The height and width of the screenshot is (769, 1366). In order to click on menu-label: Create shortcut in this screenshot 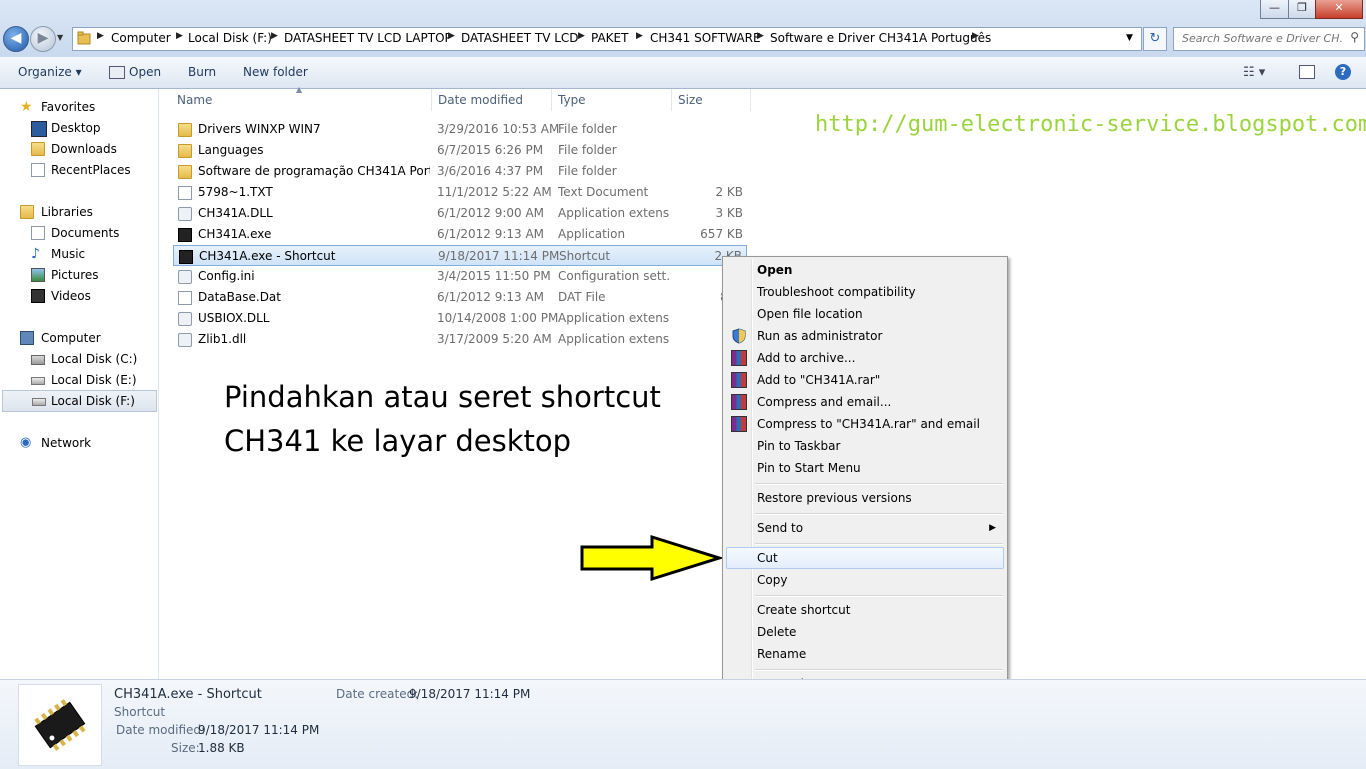, I will do `click(804, 610)`.